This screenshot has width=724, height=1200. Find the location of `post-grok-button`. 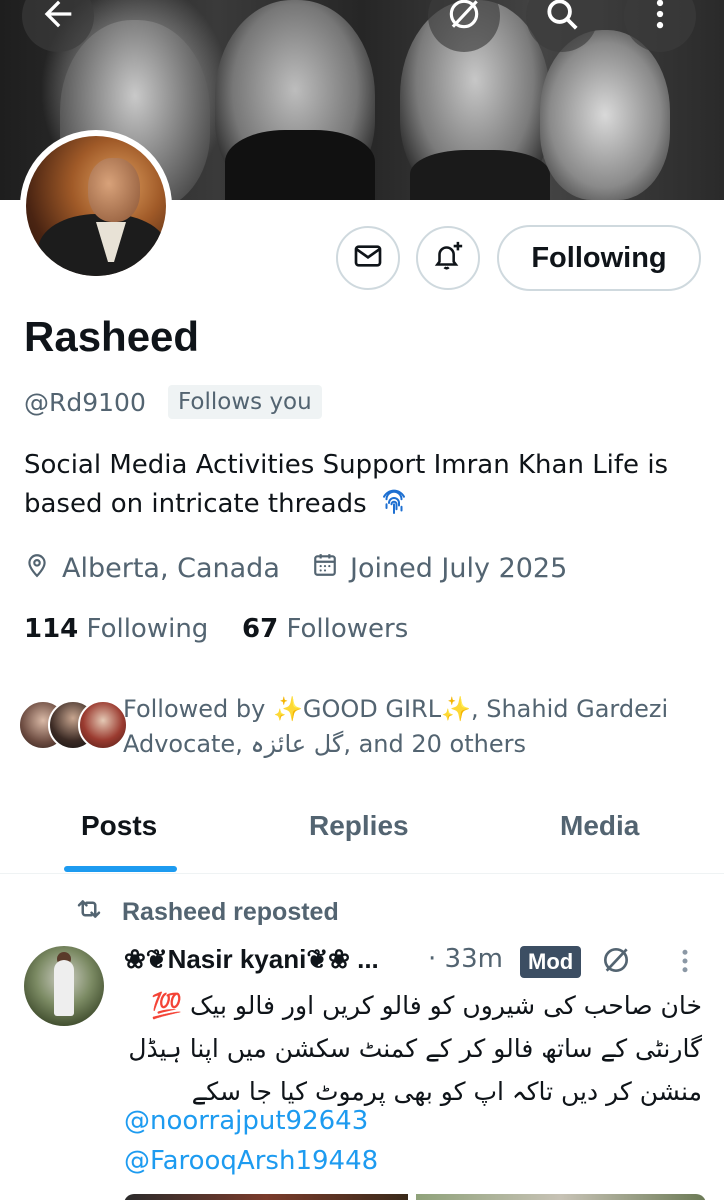

post-grok-button is located at coordinates (616, 962).